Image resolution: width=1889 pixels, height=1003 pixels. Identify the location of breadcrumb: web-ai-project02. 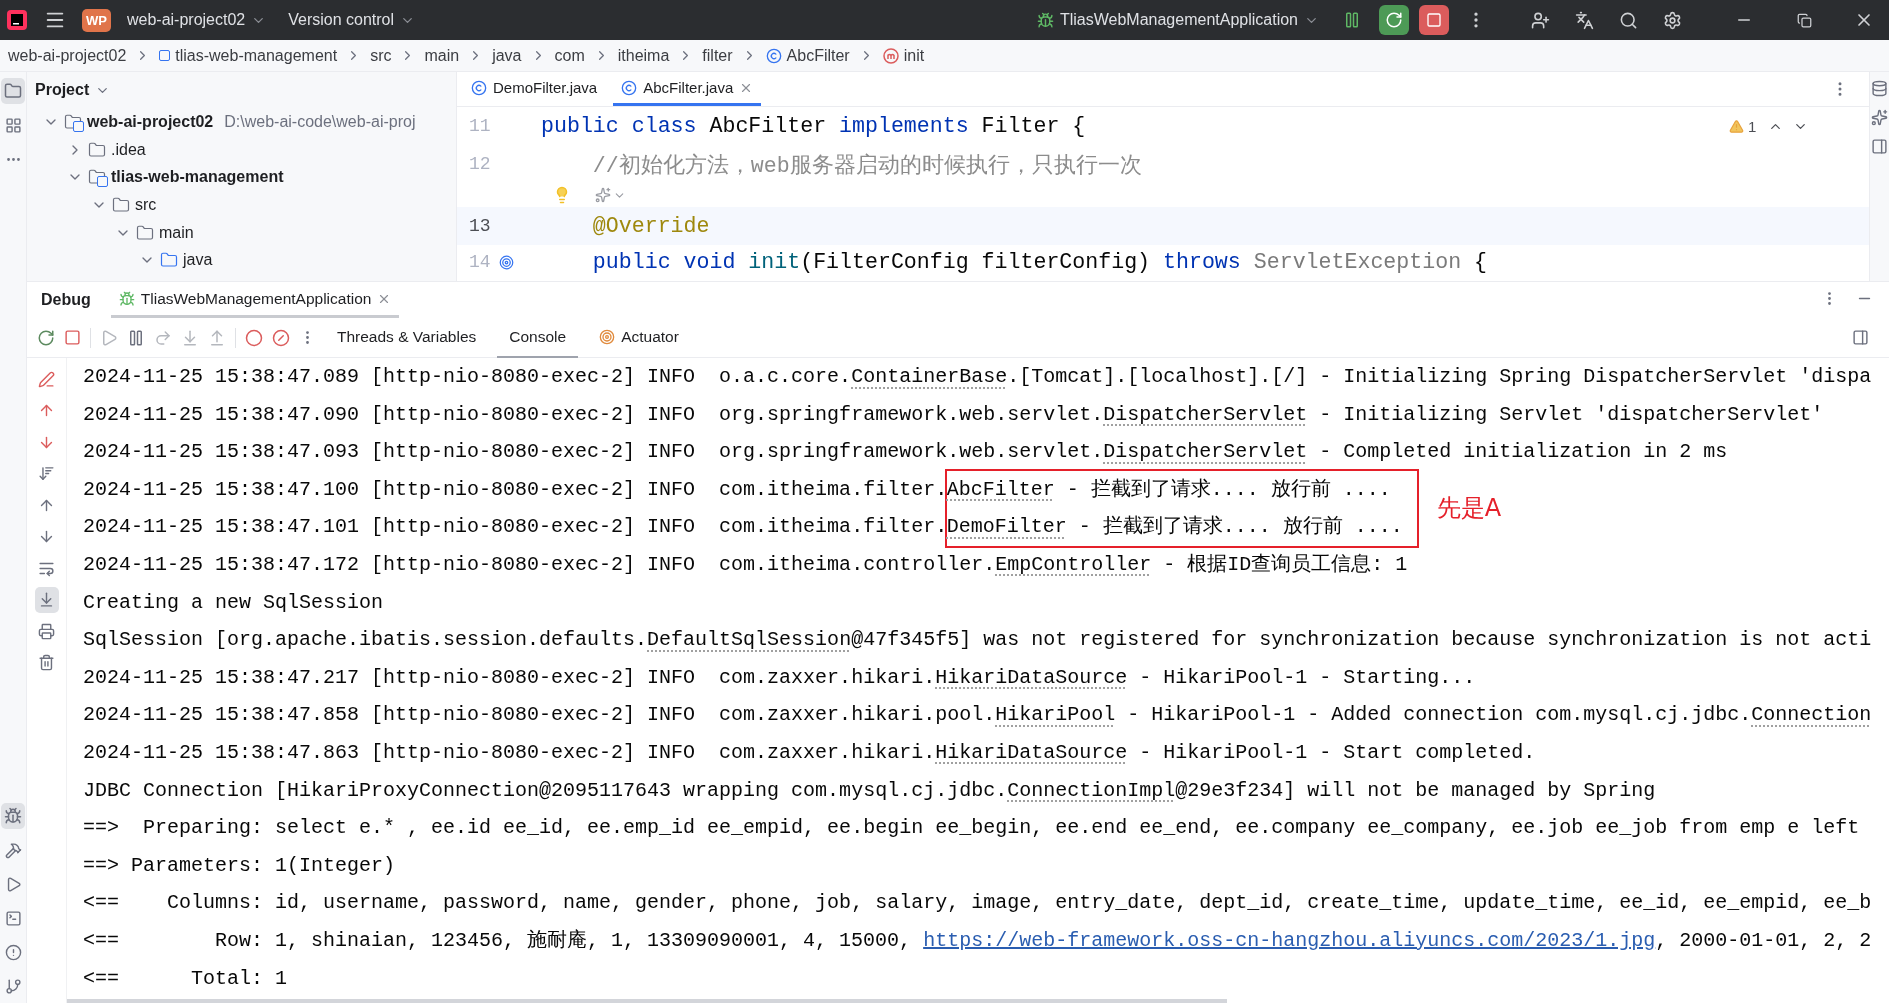
(67, 55).